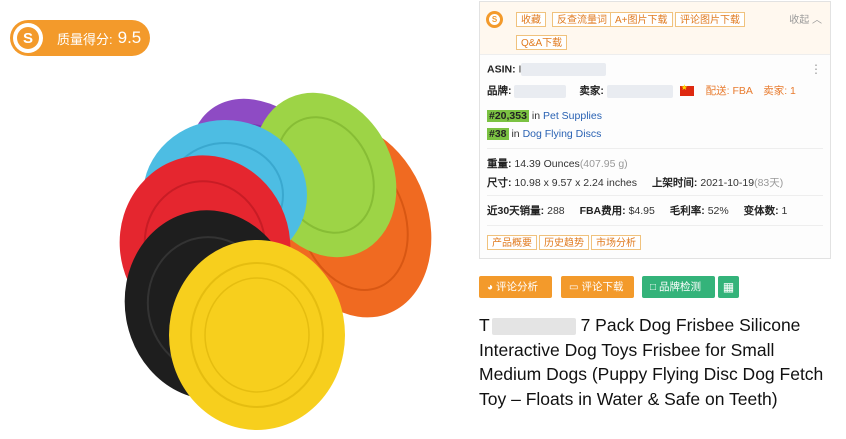 Image resolution: width=846 pixels, height=439 pixels. Describe the element at coordinates (655, 28) in the screenshot. I see `panel-toolbar: S 收藏 反查流量词 A+图片下载 评论图片下载 Q&A下载 收起 ︿` at that location.